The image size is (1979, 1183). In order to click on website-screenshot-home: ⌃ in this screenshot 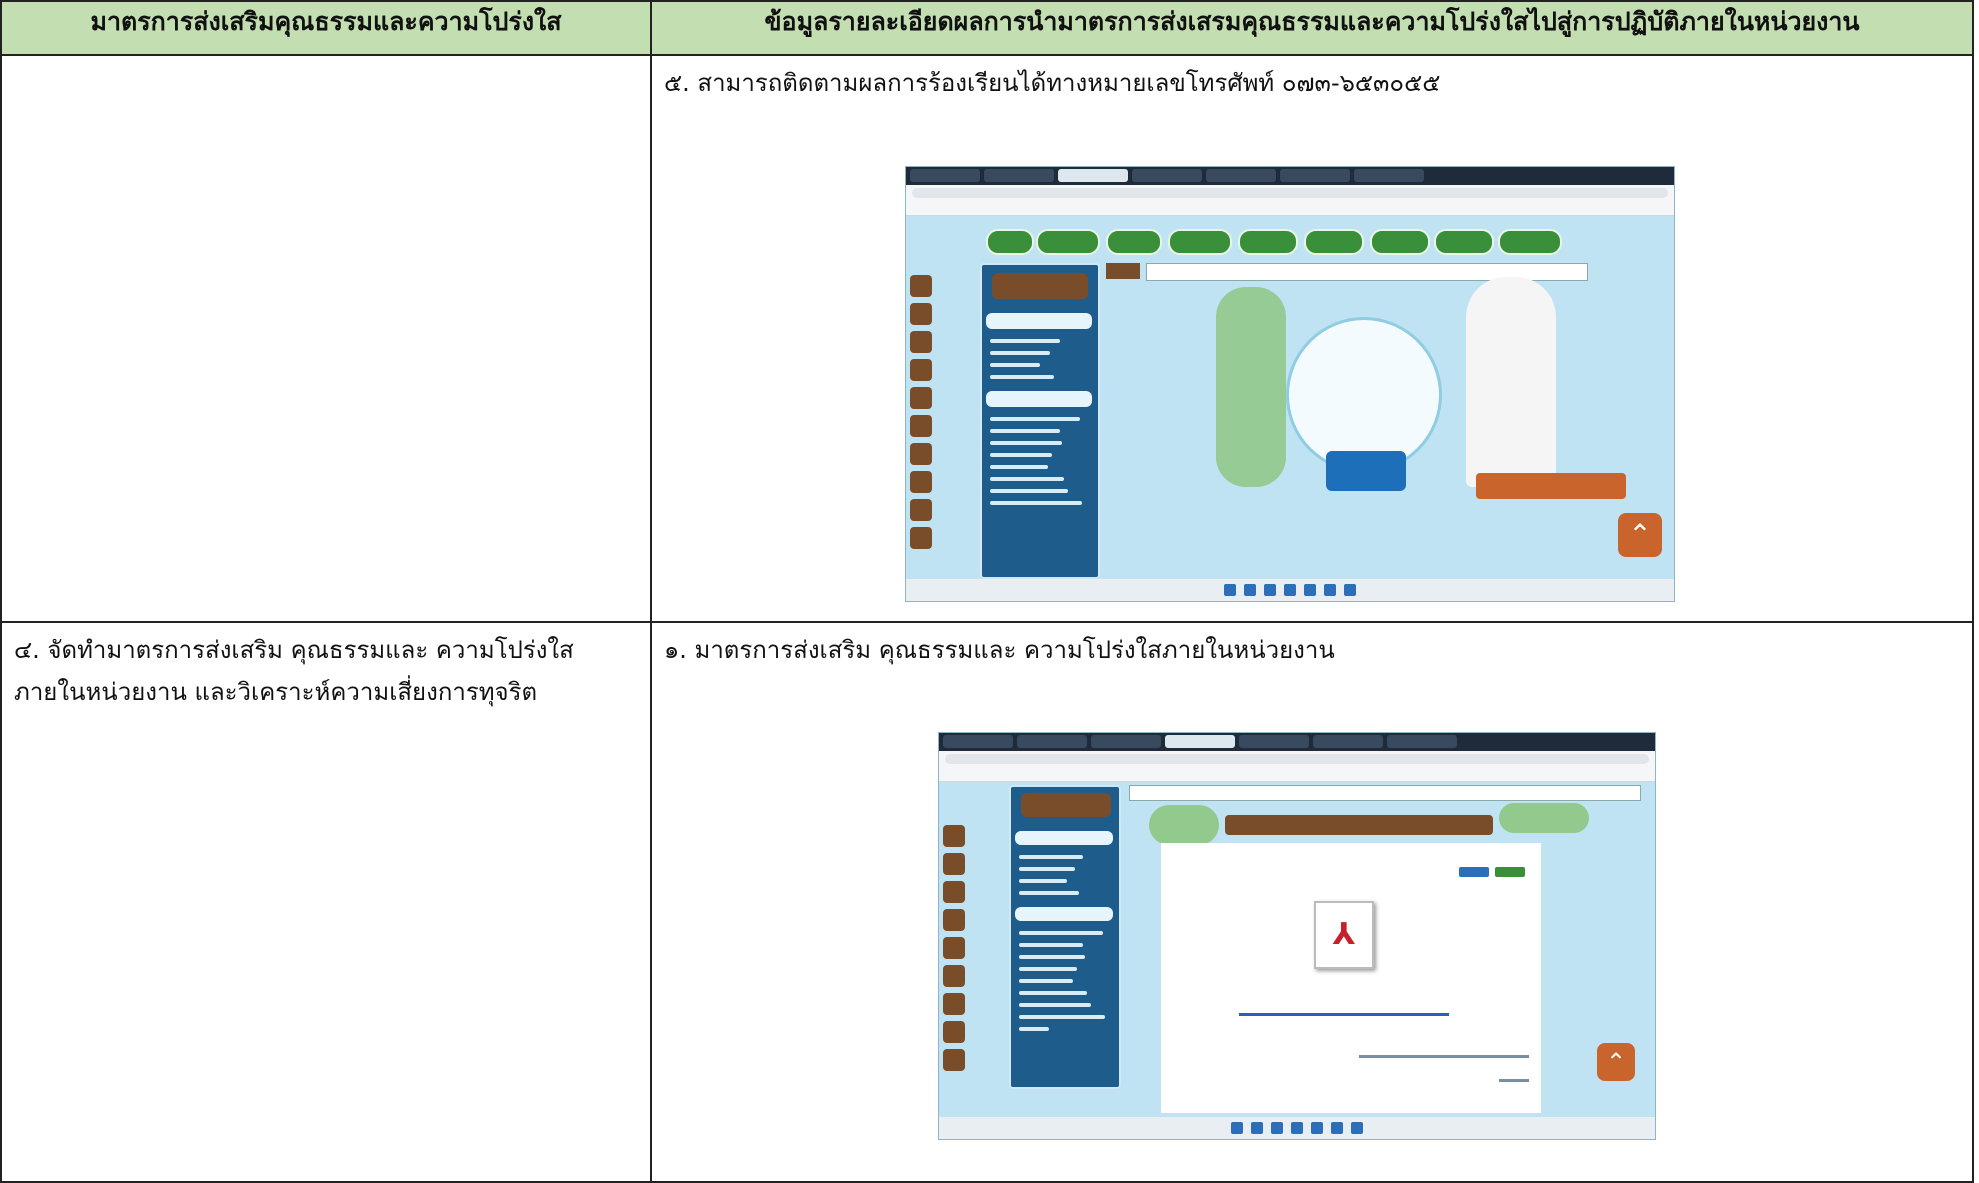, I will do `click(1290, 384)`.